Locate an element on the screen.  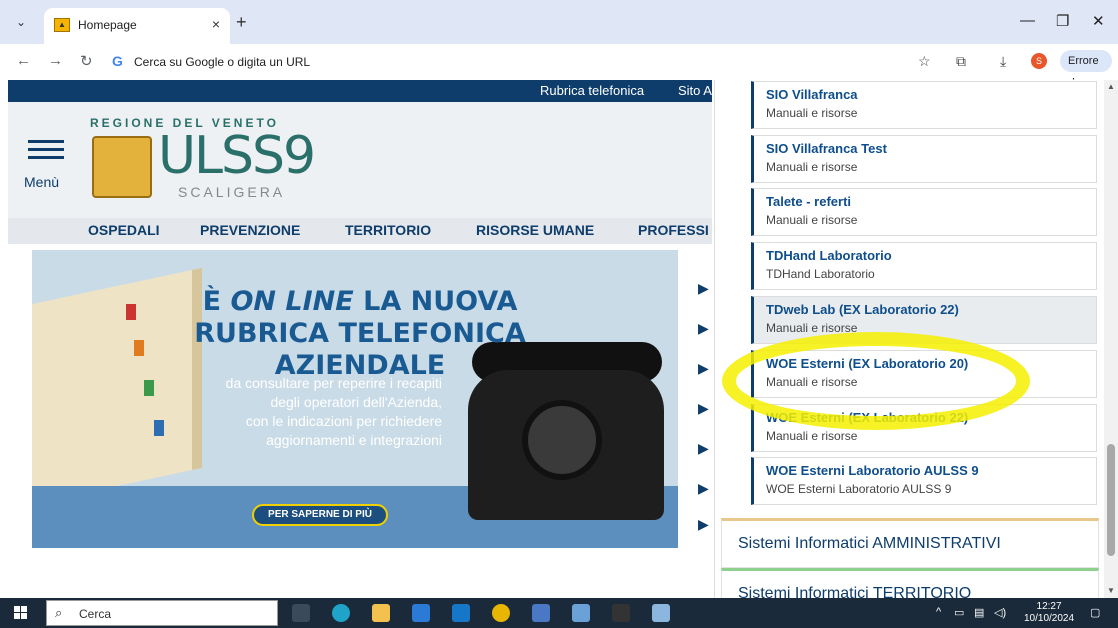
browser-tab-strip: ⌄ ▲ Homepage × + — ❐ ✕ is located at coordinates (559, 22).